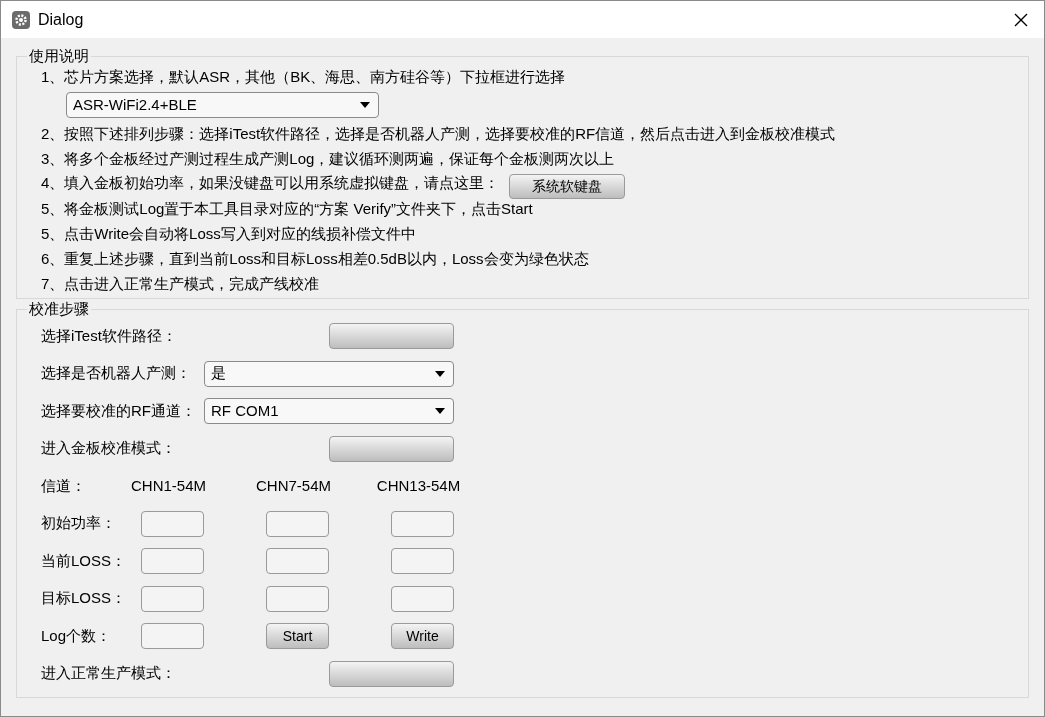 The height and width of the screenshot is (717, 1045). What do you see at coordinates (229, 234) in the screenshot?
I see `instruction-text: 5、点击Write会自动将Loss写入到对应的线损补偿文件中` at bounding box center [229, 234].